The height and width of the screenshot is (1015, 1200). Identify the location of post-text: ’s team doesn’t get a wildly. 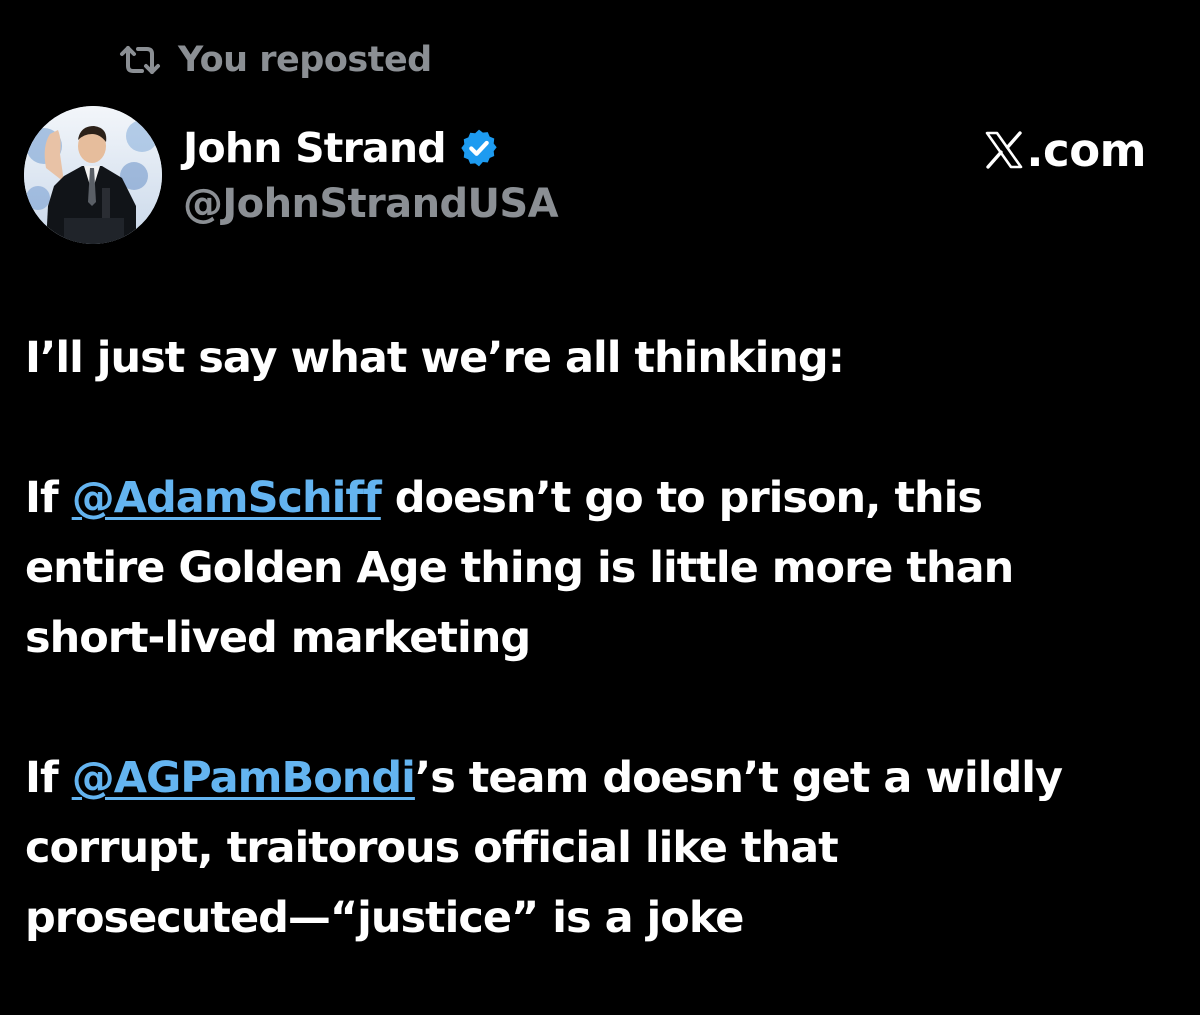
(738, 778).